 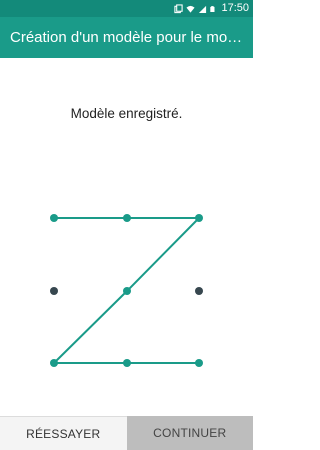 I want to click on bottom-button-bar: RÉESSAYER CONTINUER, so click(x=126, y=433).